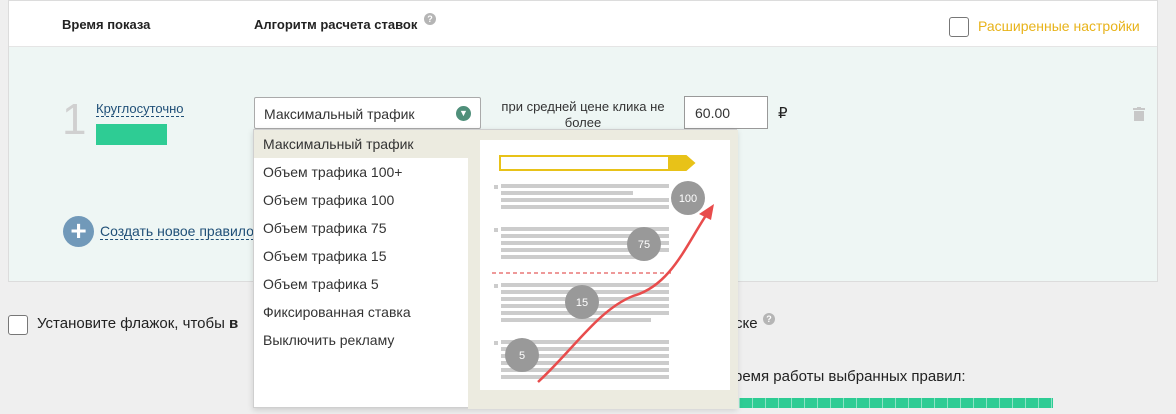 The height and width of the screenshot is (414, 1176). Describe the element at coordinates (463, 113) in the screenshot. I see `chevron-down-icon: ▼` at that location.